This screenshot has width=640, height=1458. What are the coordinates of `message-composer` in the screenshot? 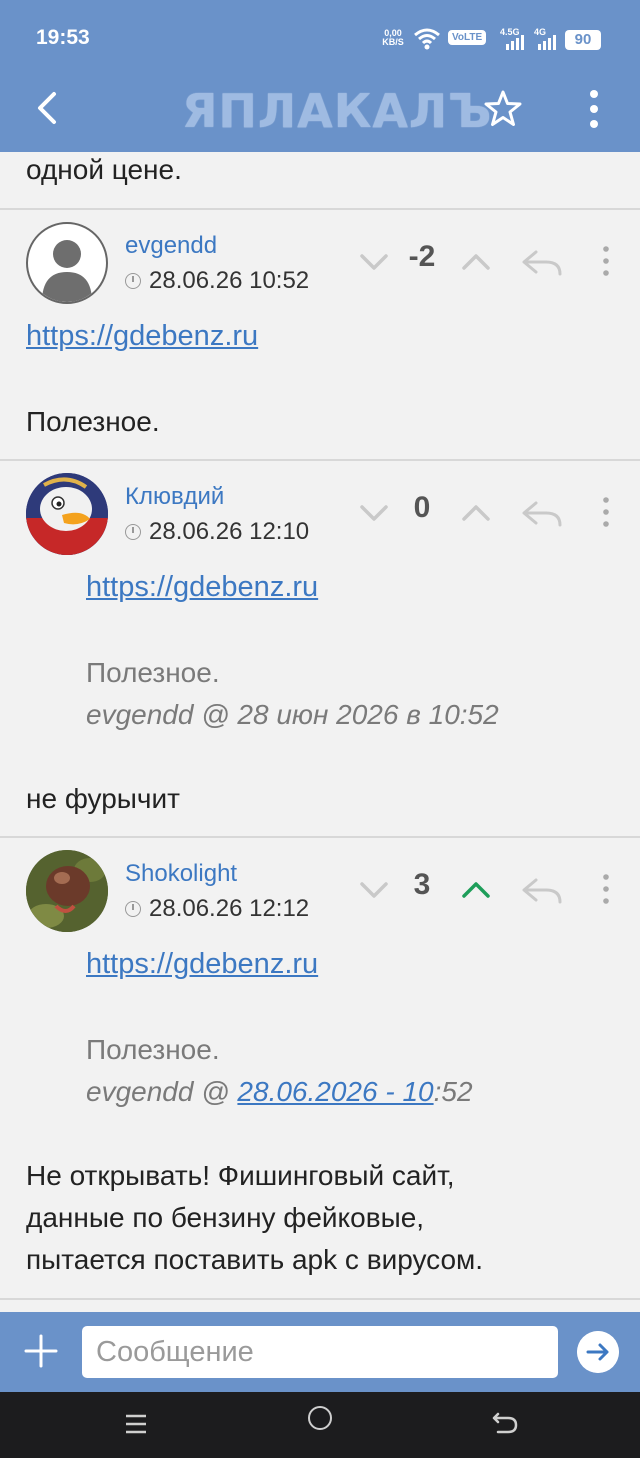 It's located at (320, 1352).